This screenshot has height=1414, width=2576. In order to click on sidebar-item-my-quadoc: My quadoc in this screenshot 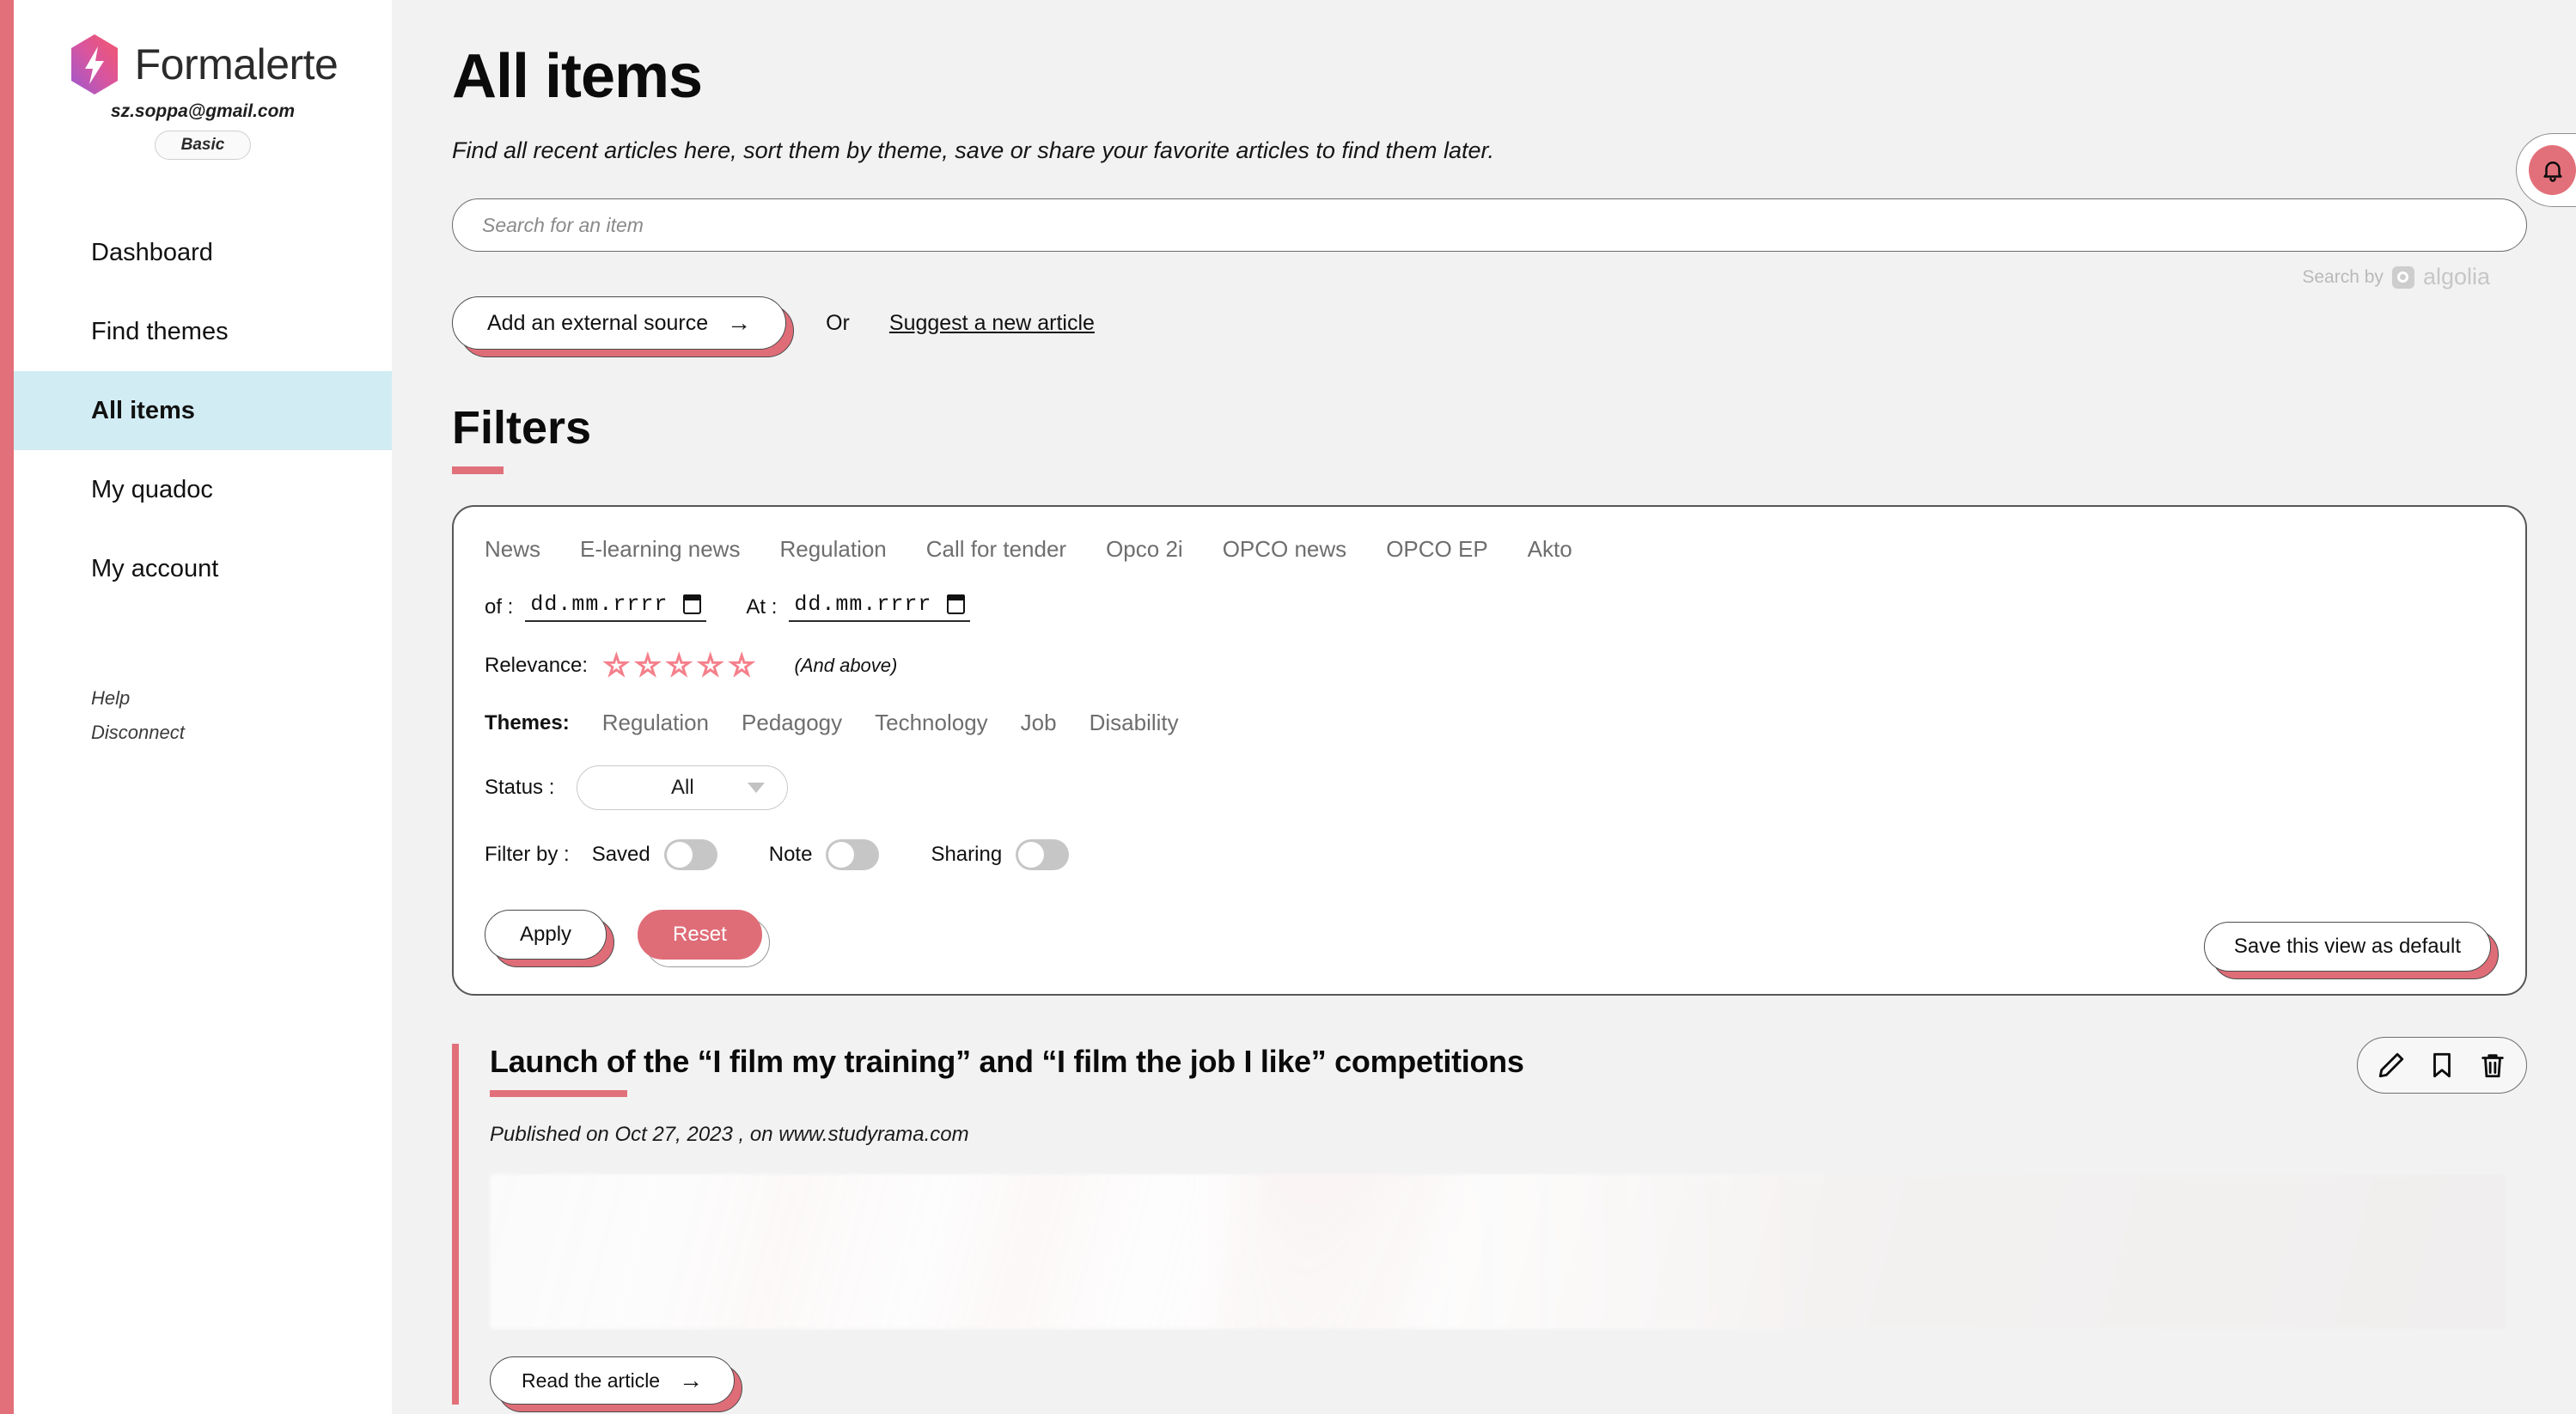, I will do `click(203, 490)`.